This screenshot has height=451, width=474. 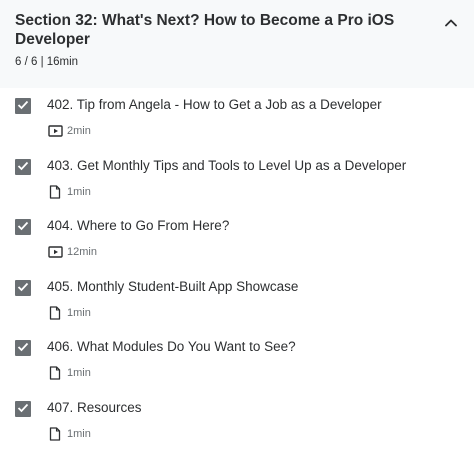 What do you see at coordinates (257, 346) in the screenshot?
I see `lecture-title: 406. What Modules Do You Want to See?` at bounding box center [257, 346].